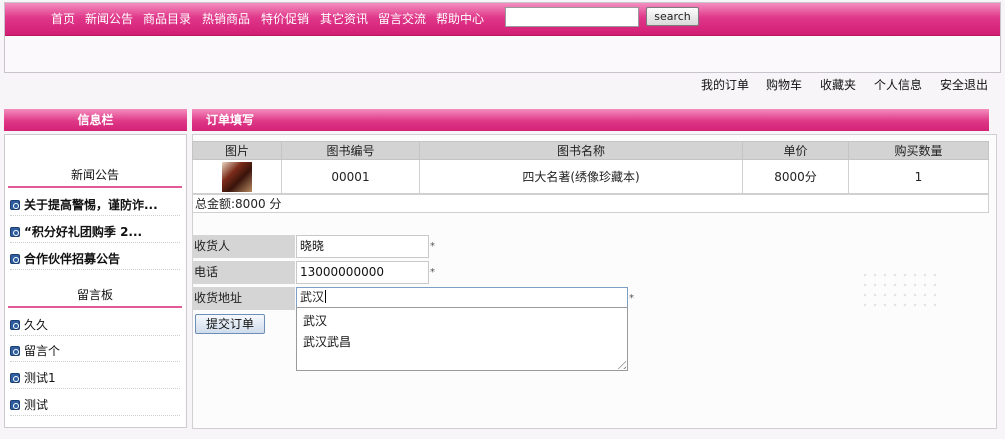 The image size is (1005, 439). What do you see at coordinates (725, 84) in the screenshot?
I see `my-orders-link: 我的订单` at bounding box center [725, 84].